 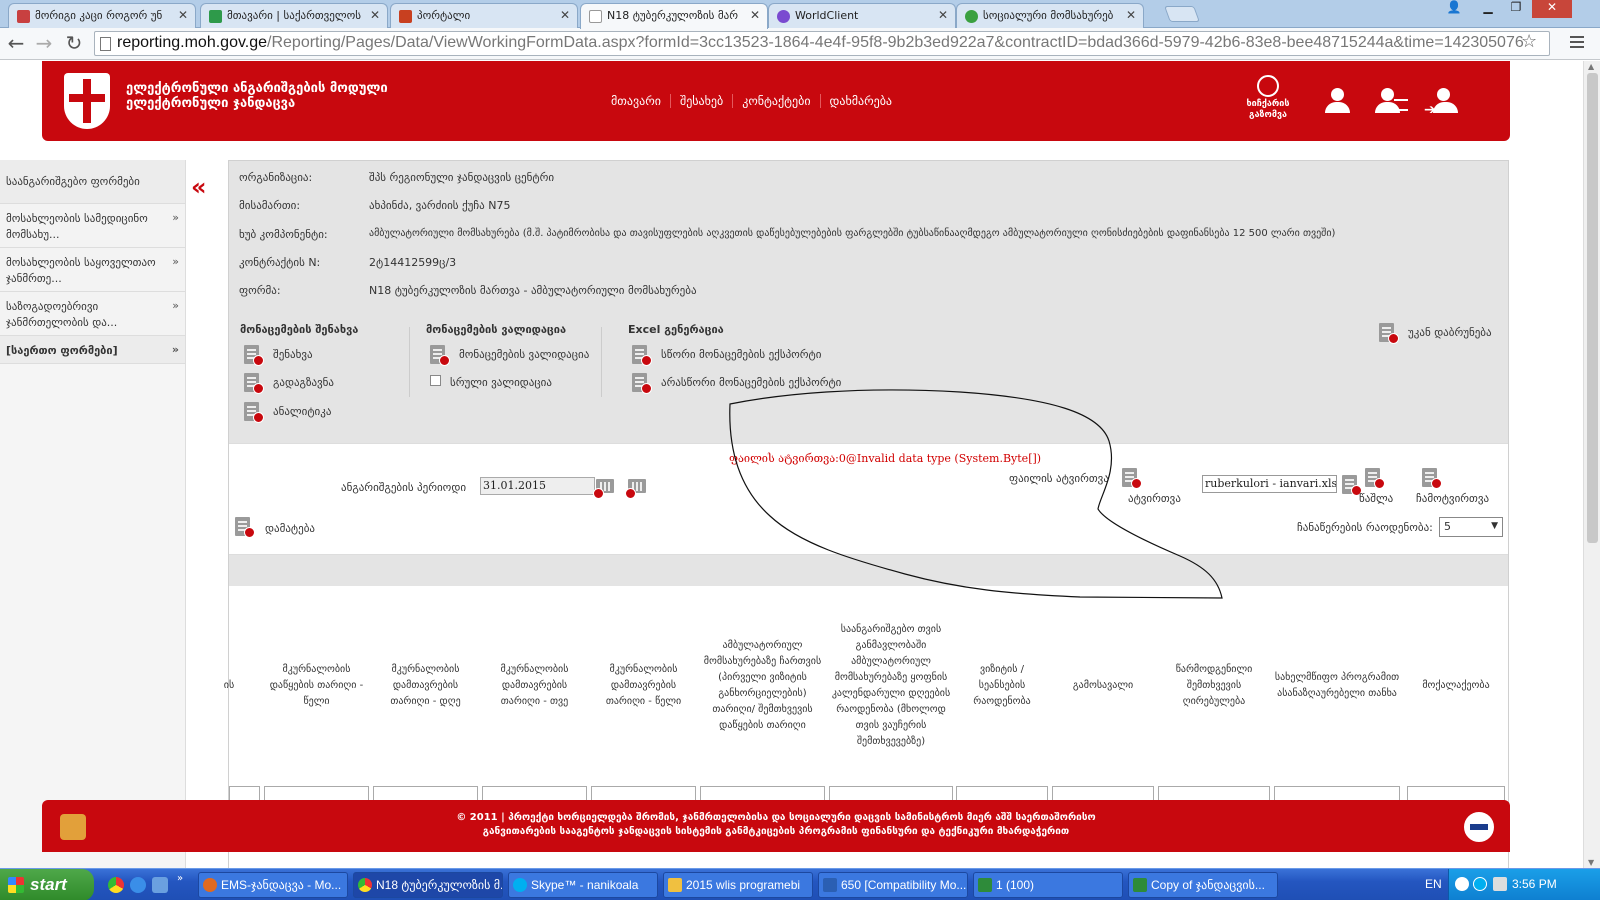 What do you see at coordinates (1182, 14) in the screenshot?
I see `new-tab-button` at bounding box center [1182, 14].